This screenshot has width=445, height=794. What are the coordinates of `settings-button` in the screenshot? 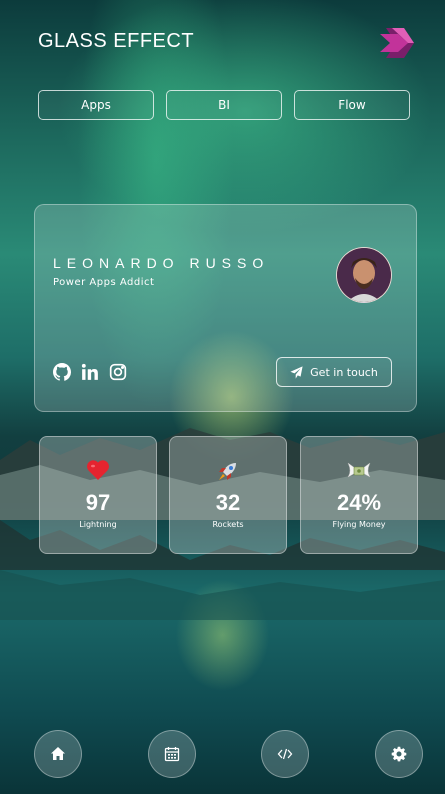 It's located at (399, 754).